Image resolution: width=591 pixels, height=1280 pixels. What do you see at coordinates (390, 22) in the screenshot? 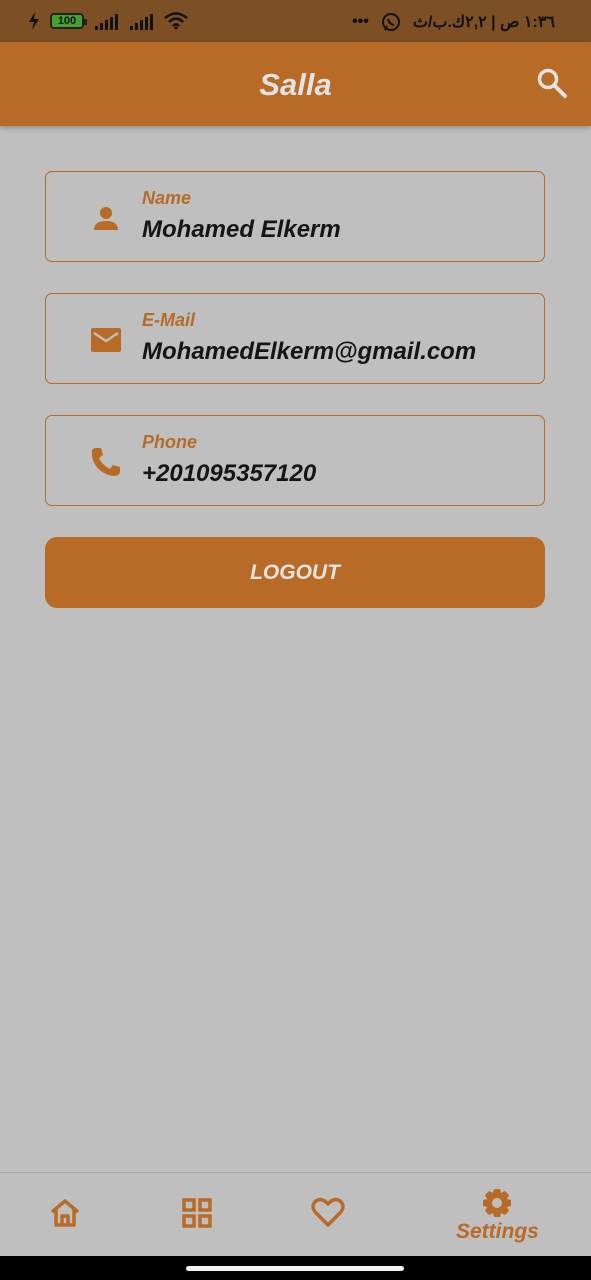
I see `whatsapp-icon` at bounding box center [390, 22].